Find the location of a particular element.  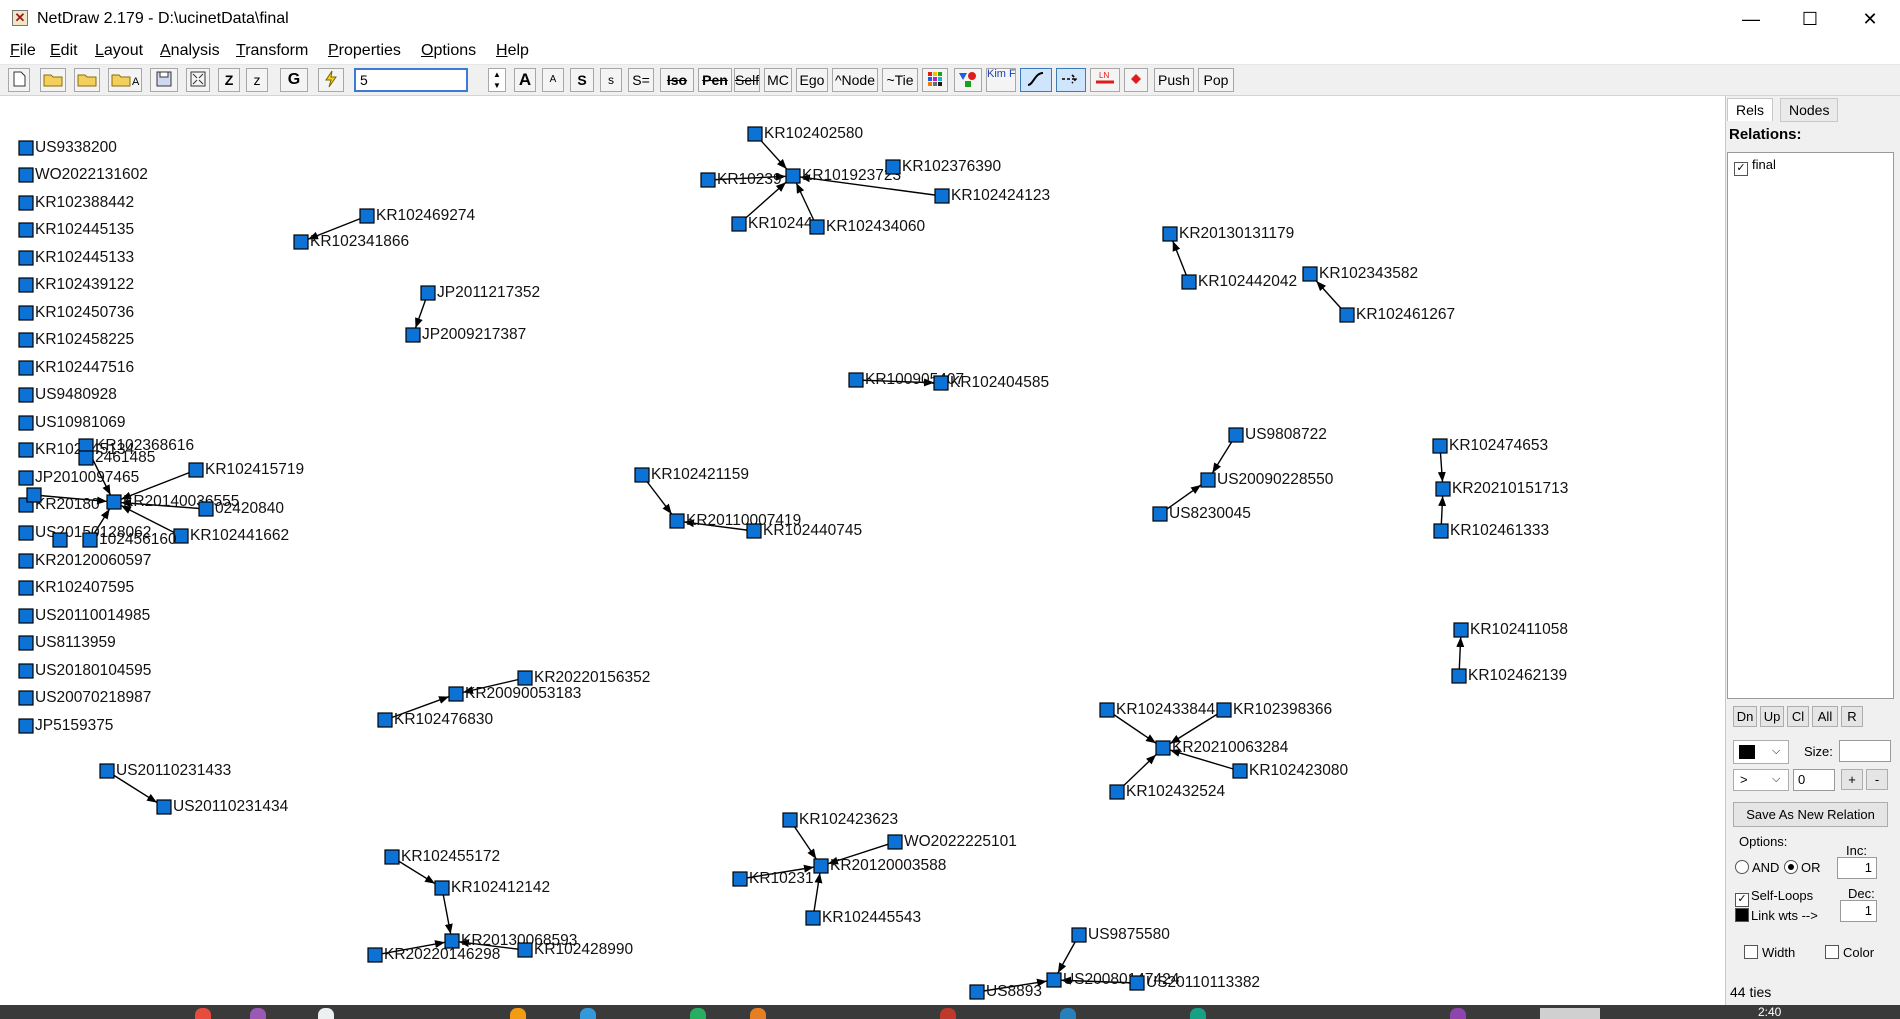

and-radio: AND is located at coordinates (1757, 867).